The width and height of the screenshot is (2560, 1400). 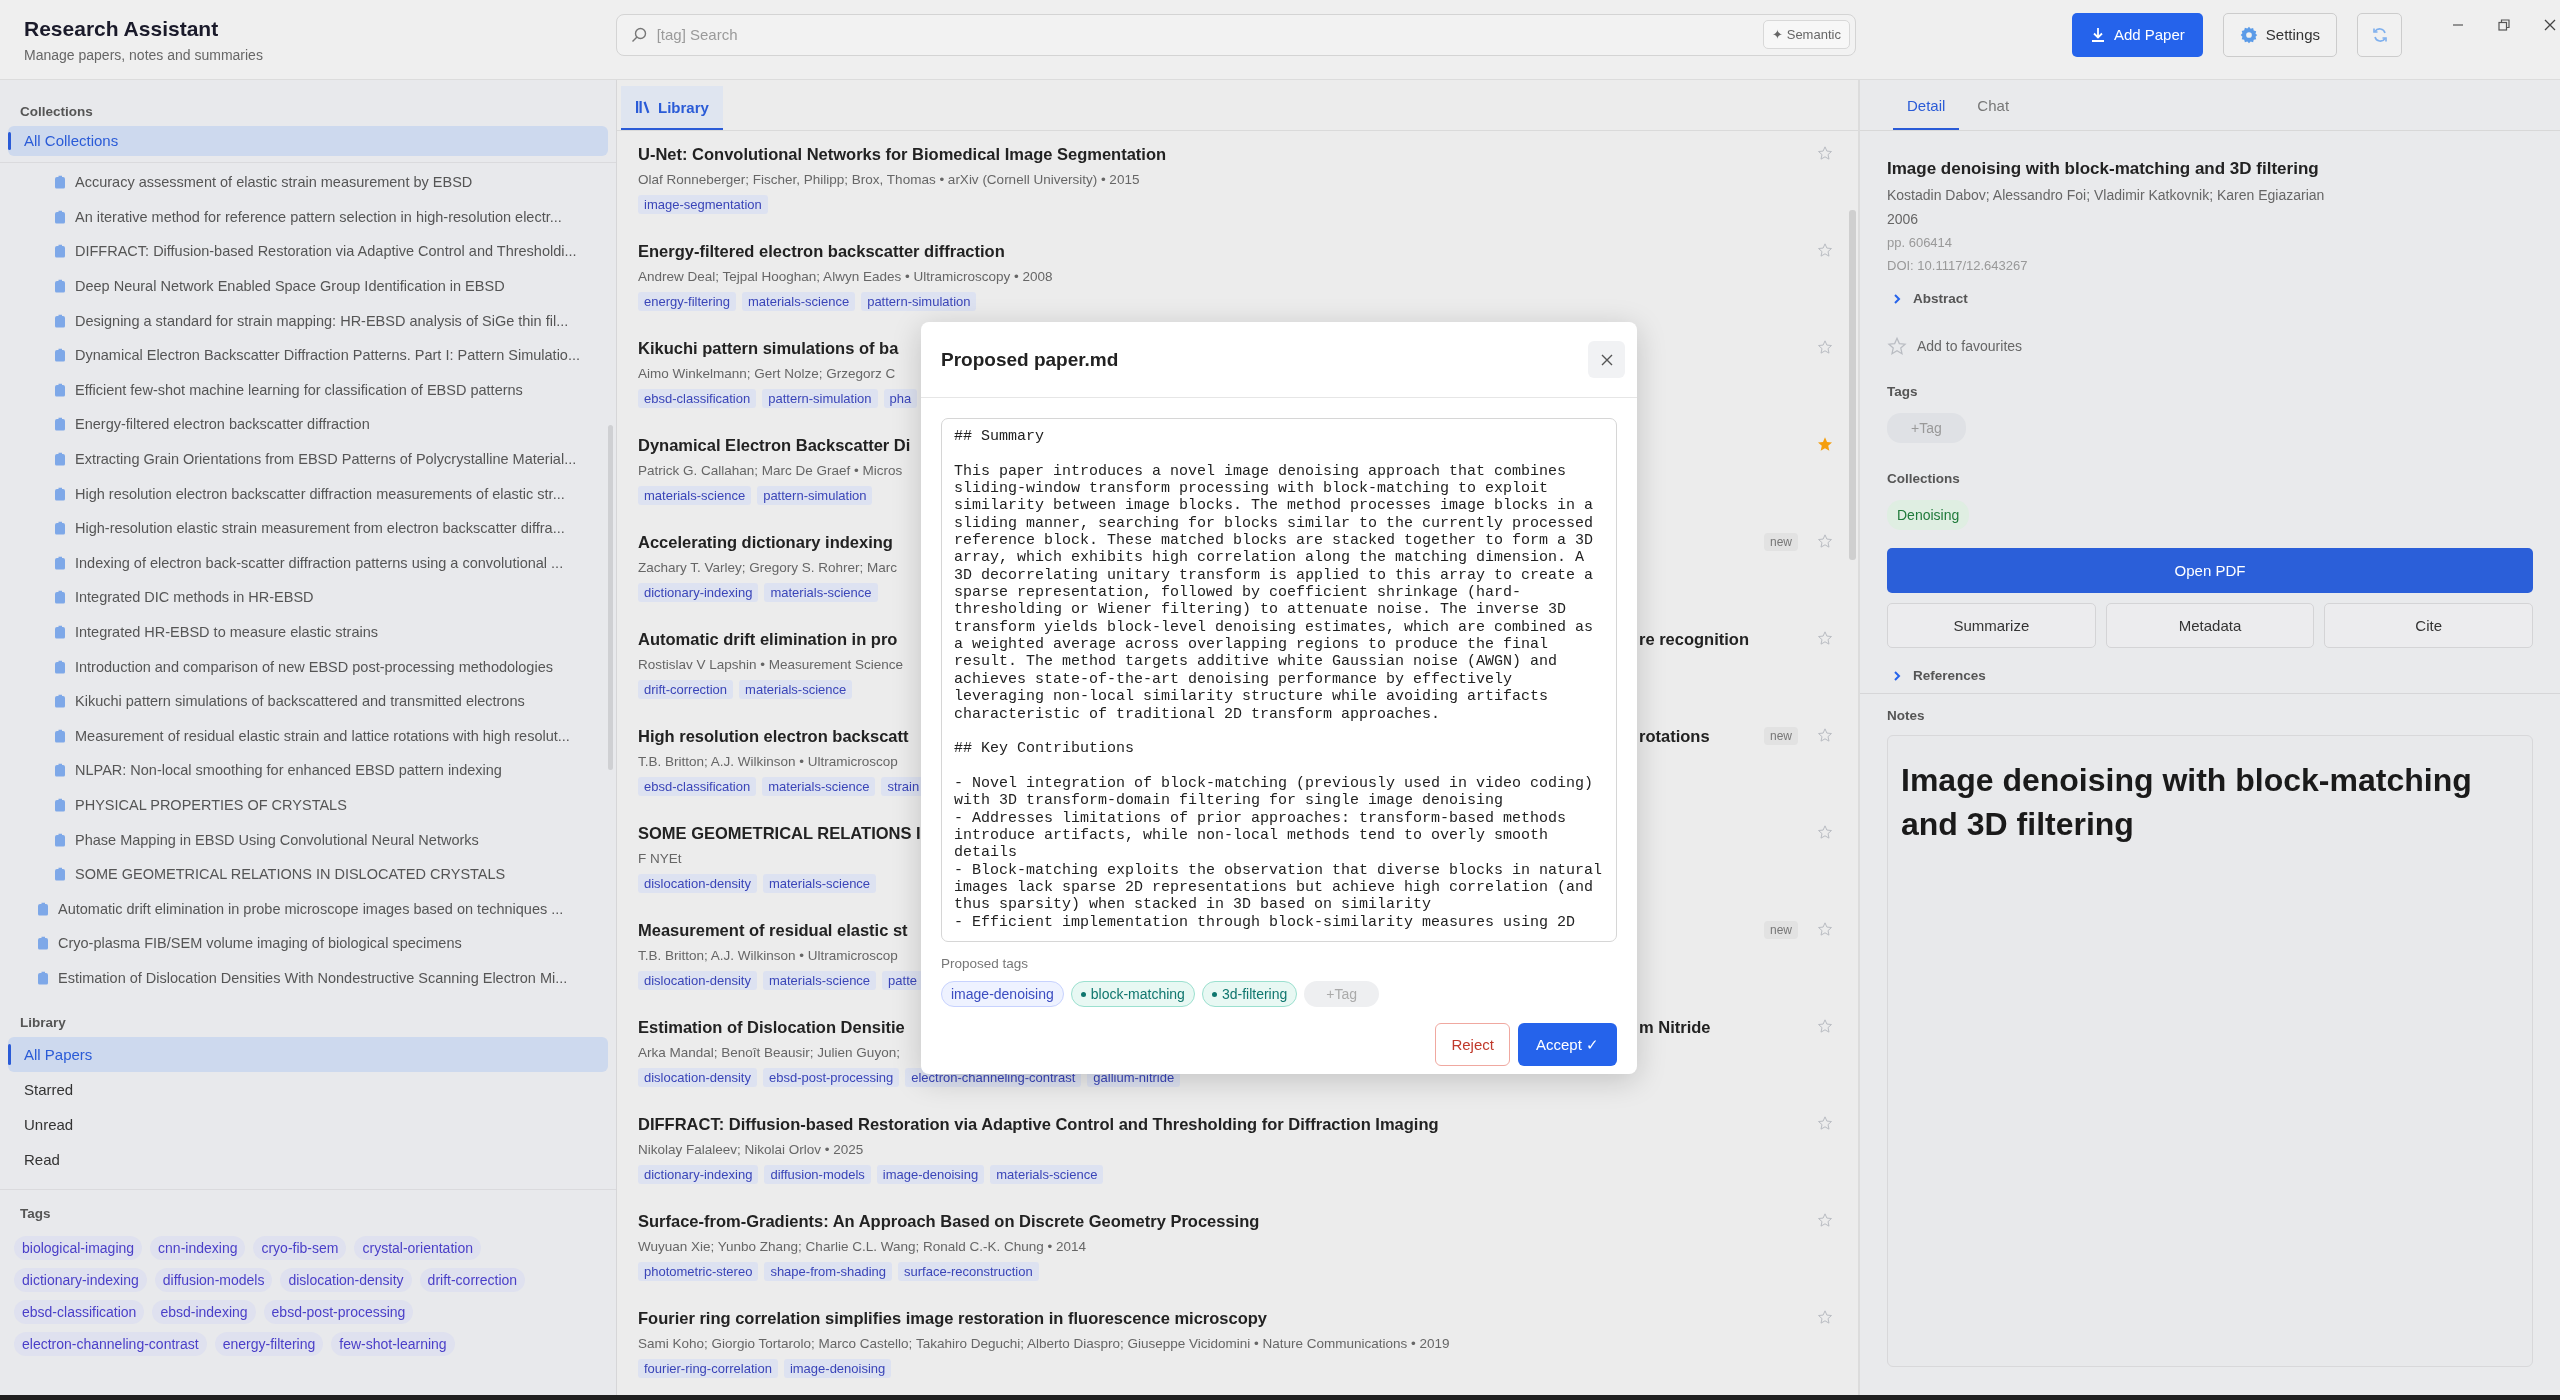 What do you see at coordinates (194, 597) in the screenshot?
I see `collection-item: Integrated DIC methods in HR-EBSD` at bounding box center [194, 597].